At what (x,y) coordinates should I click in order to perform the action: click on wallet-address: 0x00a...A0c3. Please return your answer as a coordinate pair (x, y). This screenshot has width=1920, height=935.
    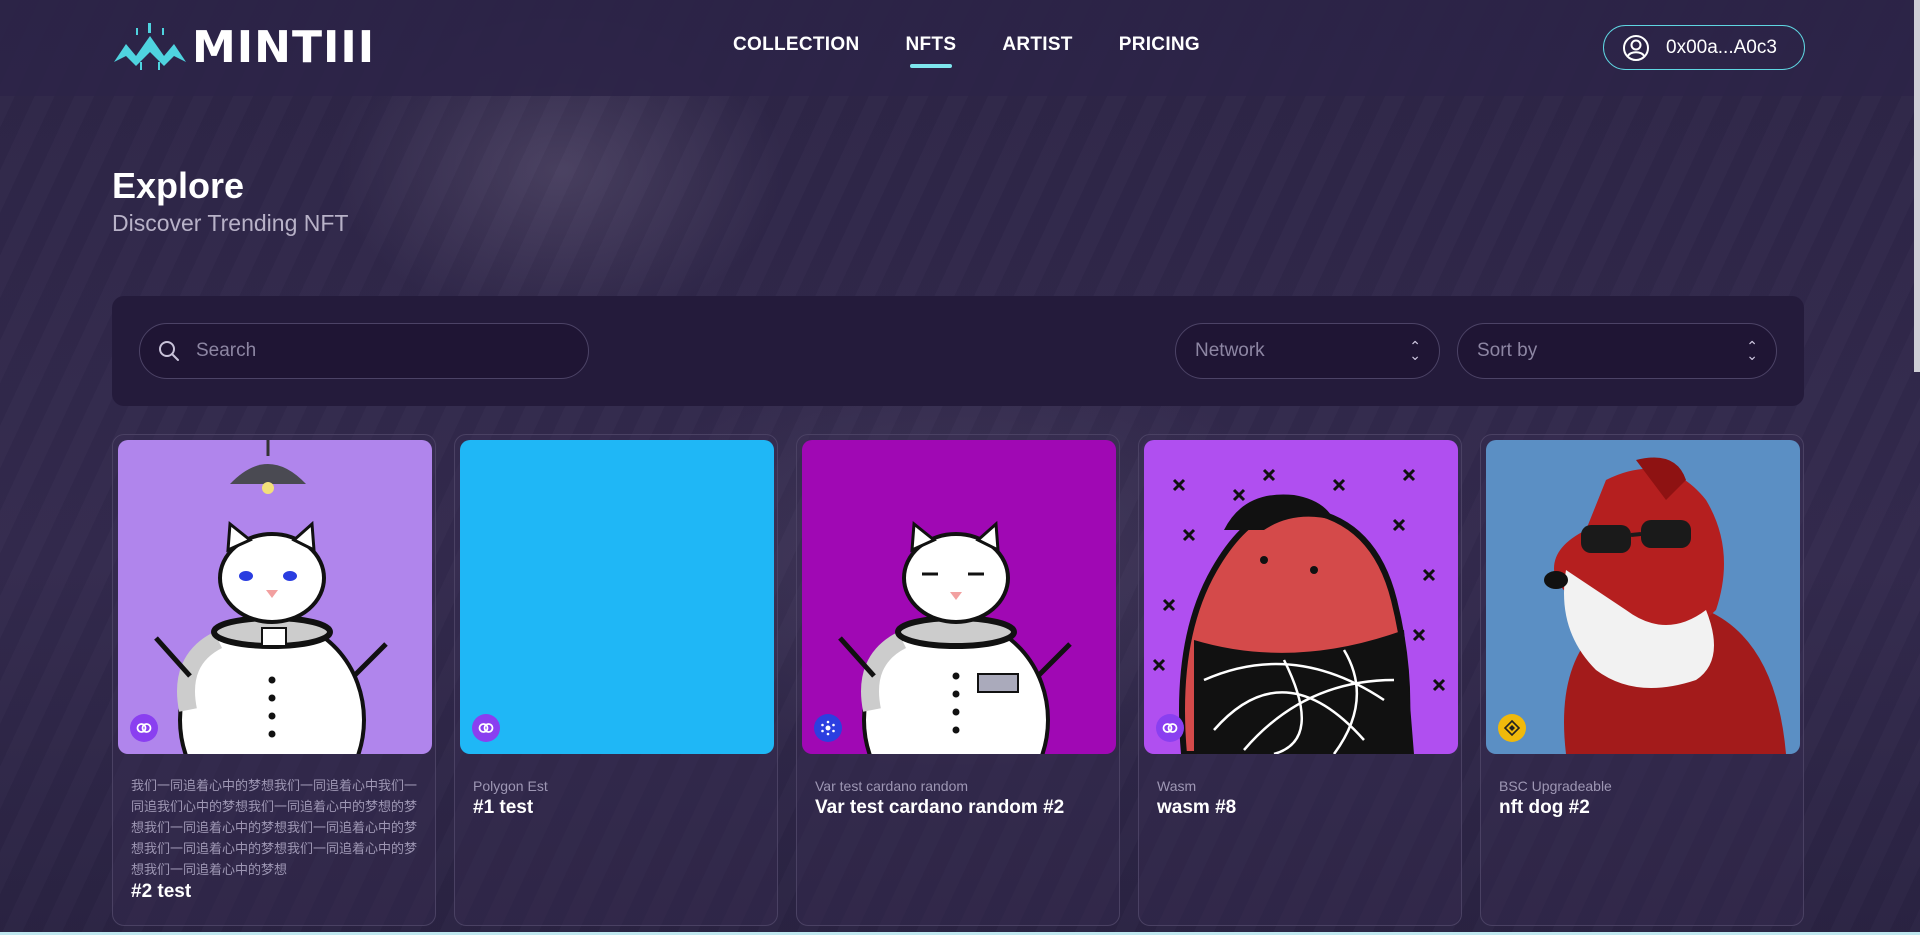
    Looking at the image, I should click on (1721, 47).